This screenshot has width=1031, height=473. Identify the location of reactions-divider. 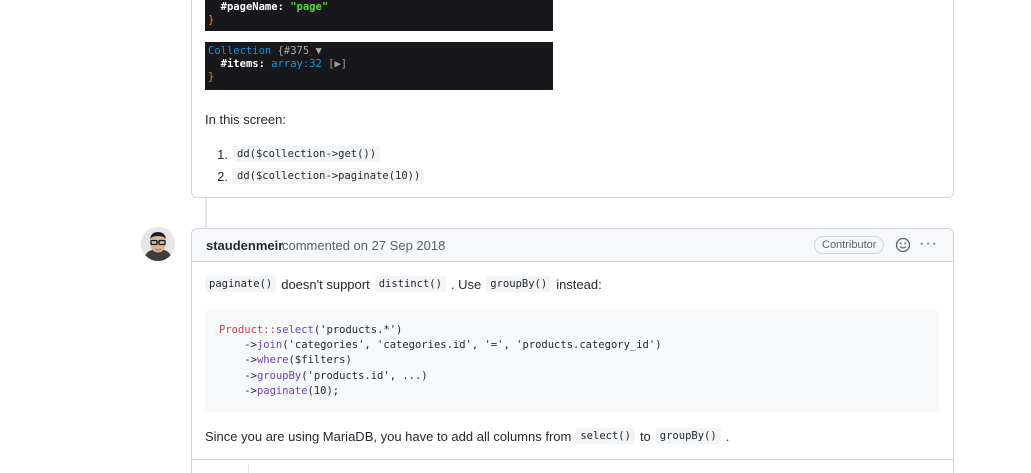
(572, 459).